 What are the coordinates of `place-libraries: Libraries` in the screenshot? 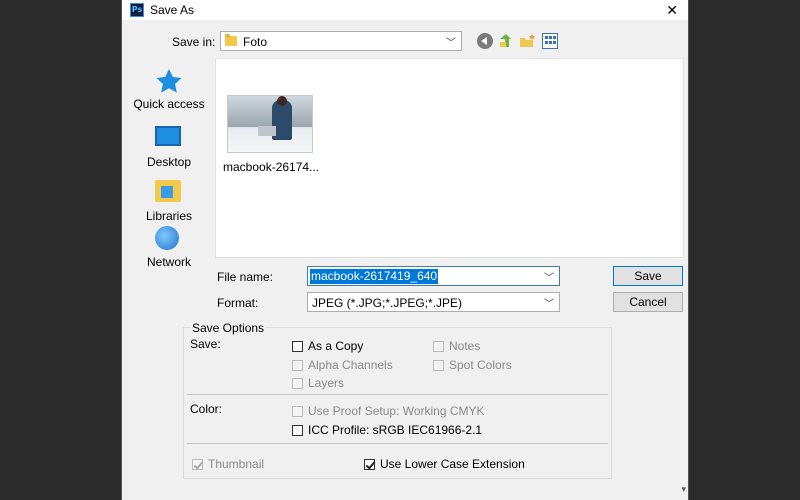 It's located at (169, 201).